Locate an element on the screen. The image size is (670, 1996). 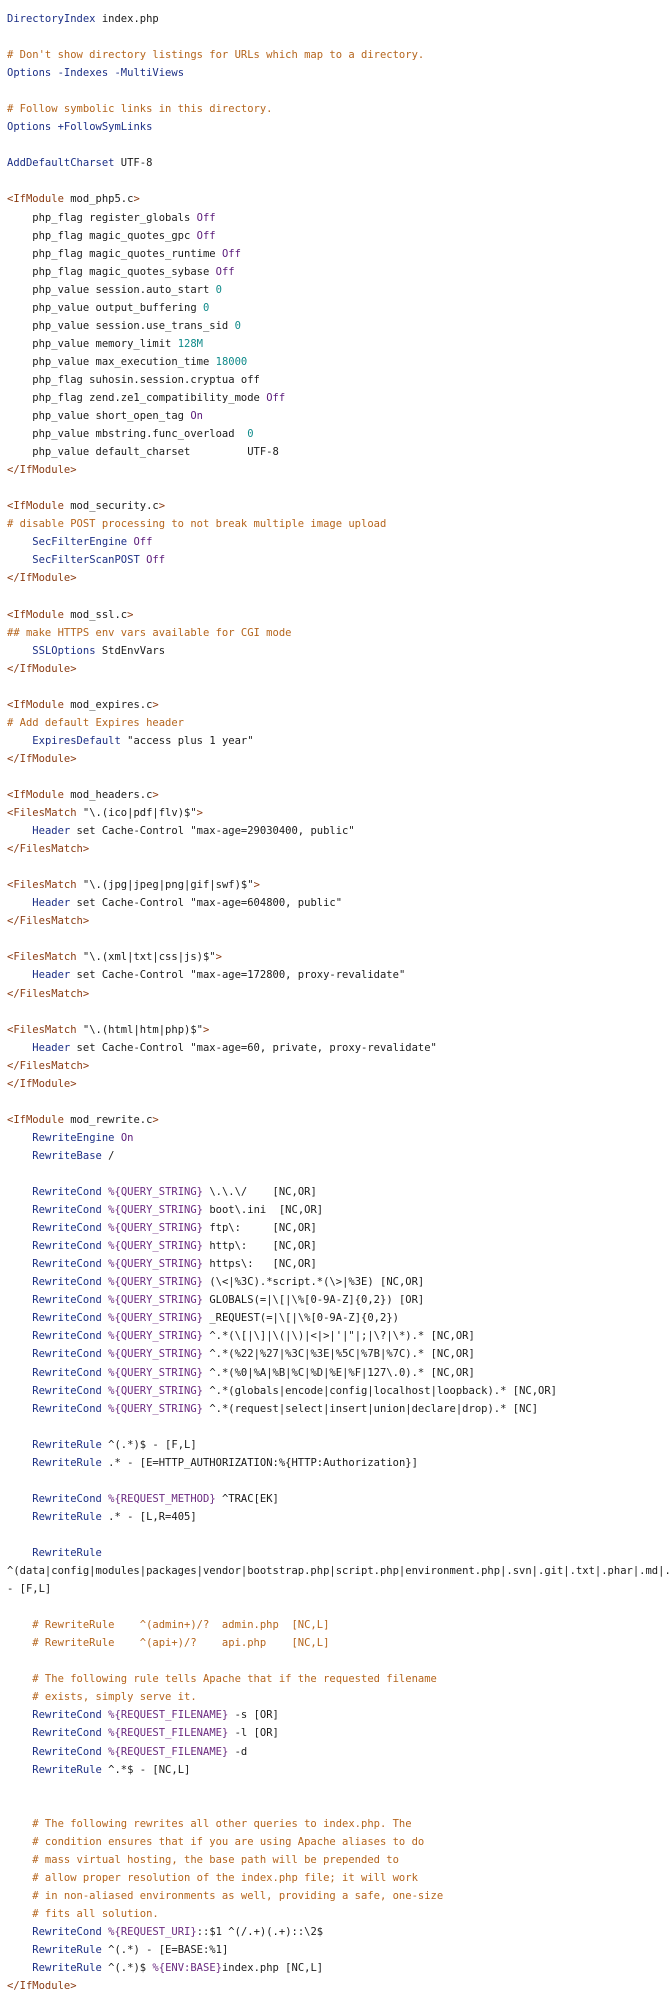
code-token-text: index.php [NC,L] is located at coordinates (272, 1968).